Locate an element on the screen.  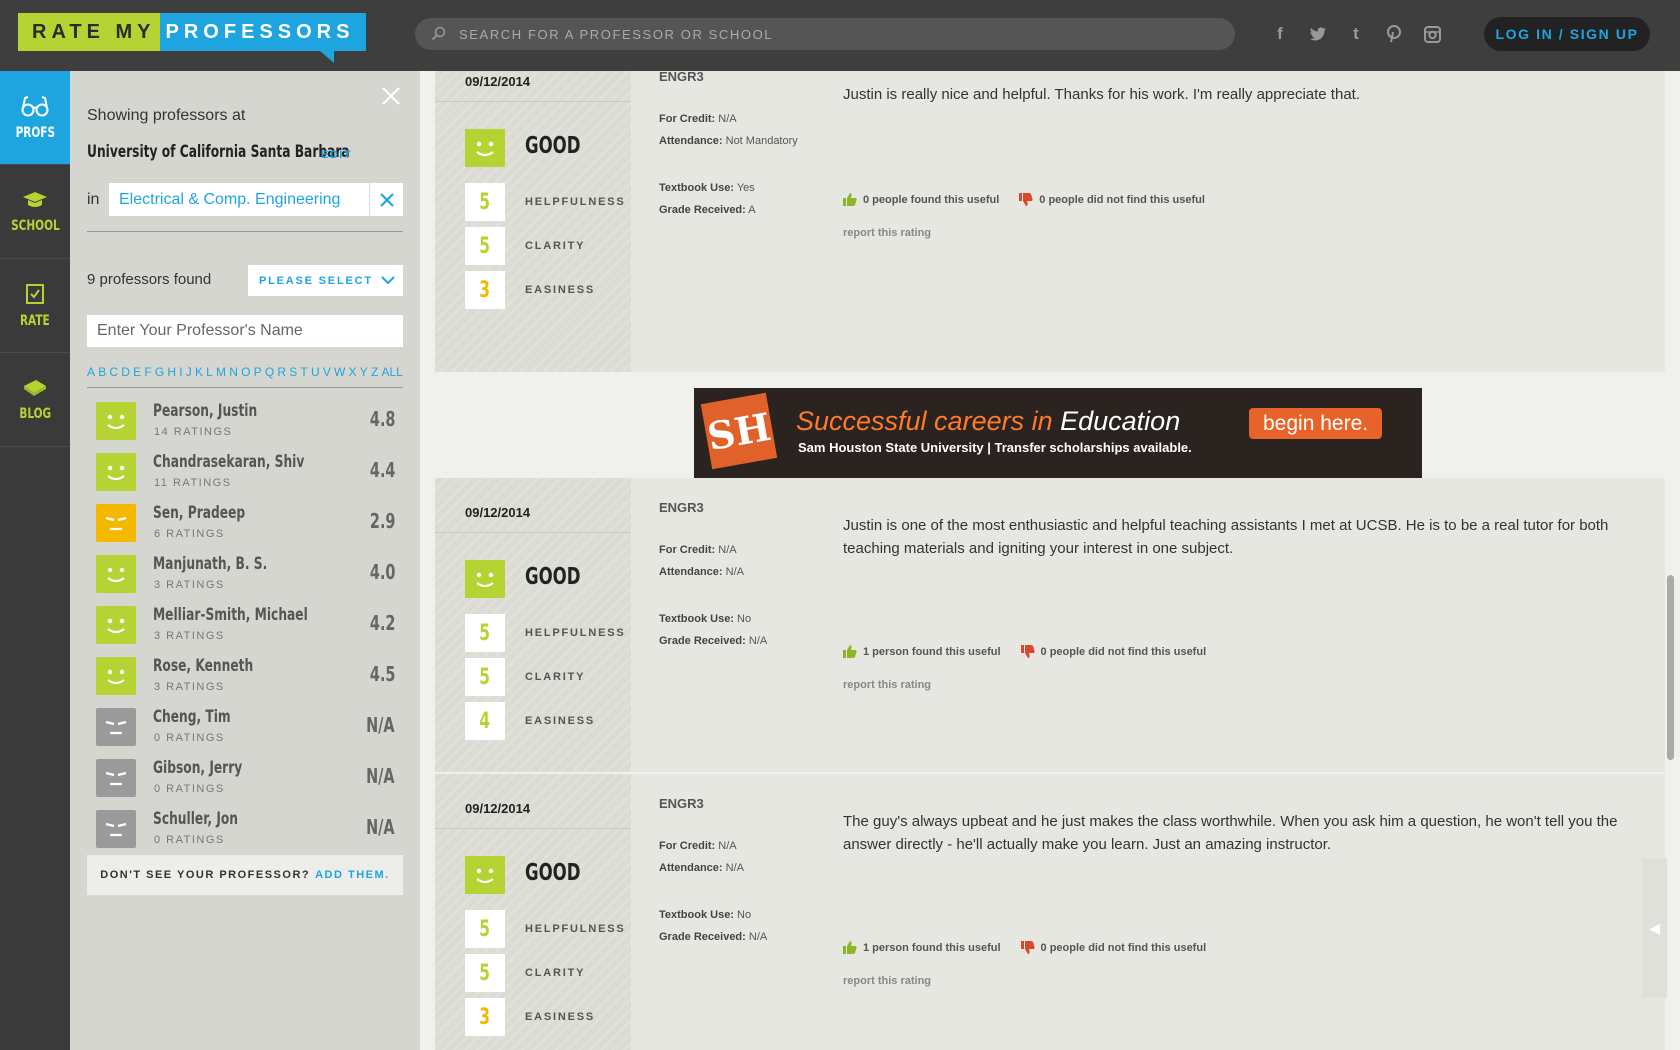
top-header: RATE MY PROFESSORS f t LOG IN / SIGN UP is located at coordinates (840, 35).